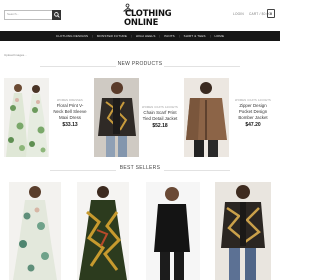 Image resolution: width=320 pixels, height=280 pixels. Describe the element at coordinates (112, 36) in the screenshot. I see `nav-item-monster-future: MONSTER FUTURE` at that location.